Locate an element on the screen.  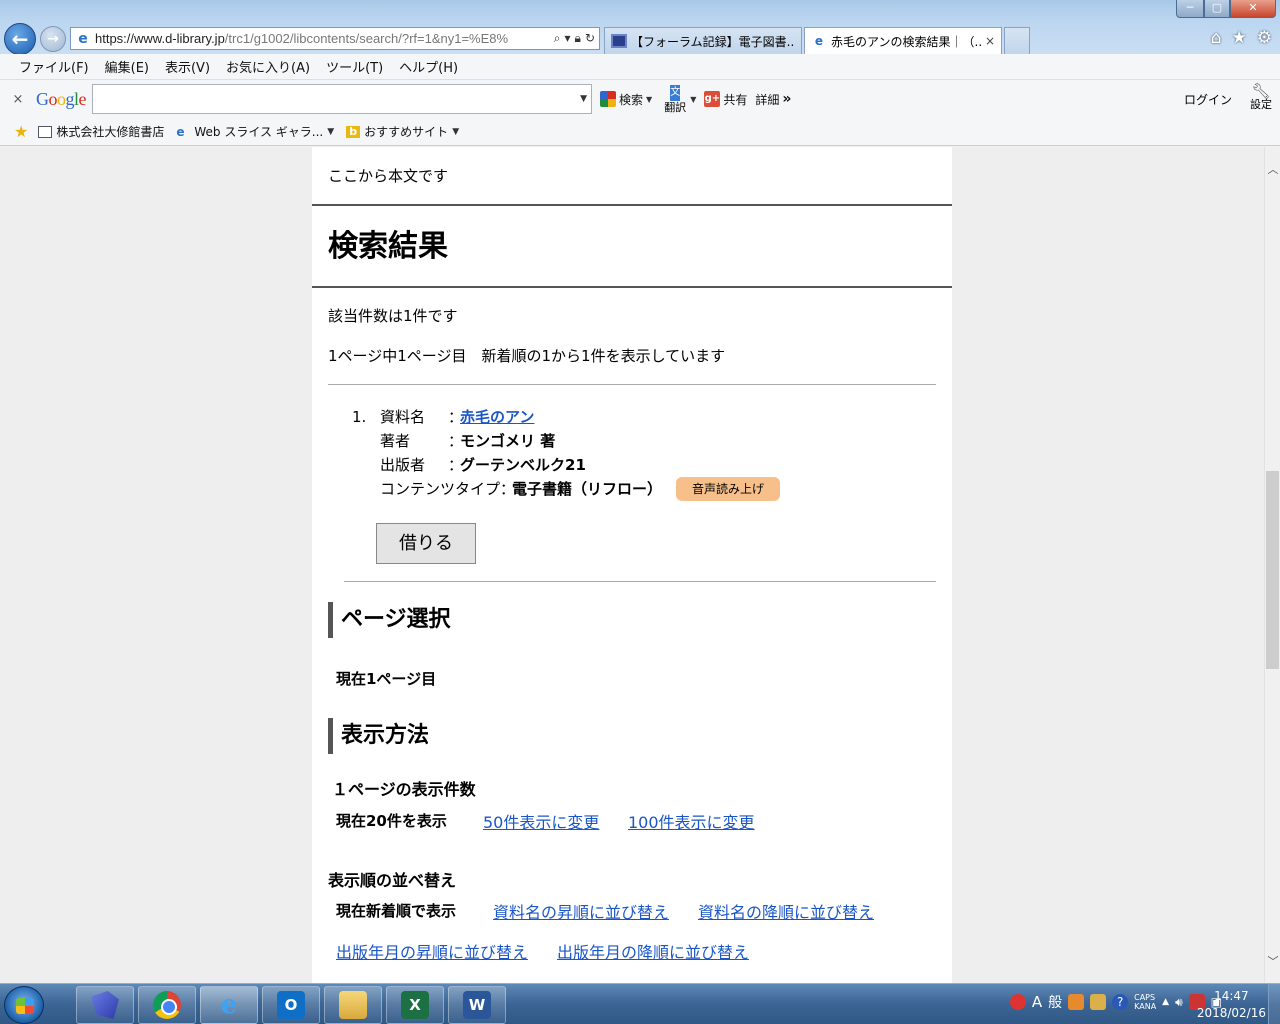
scroll-thumb is located at coordinates (1272, 570).